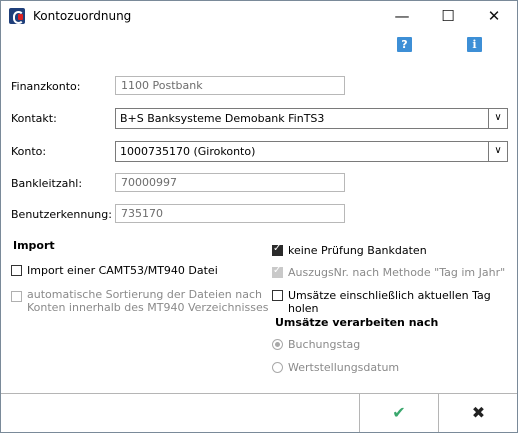  What do you see at coordinates (222, 118) in the screenshot?
I see `kontakt-selected-value: B+S Banksysteme Demobank FinTS3` at bounding box center [222, 118].